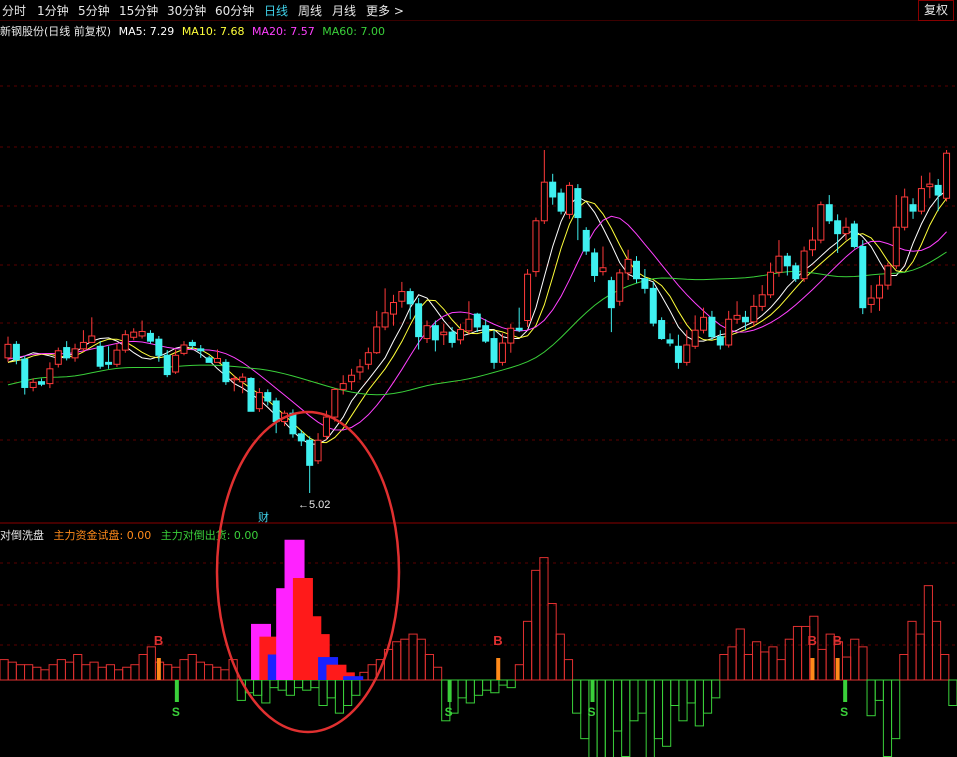  What do you see at coordinates (263, 517) in the screenshot?
I see `event-marker: 财` at bounding box center [263, 517].